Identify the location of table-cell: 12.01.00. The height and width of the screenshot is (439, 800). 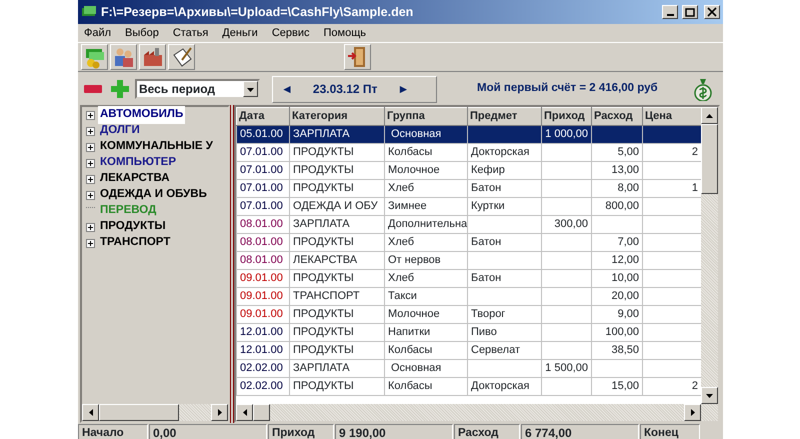
(263, 351).